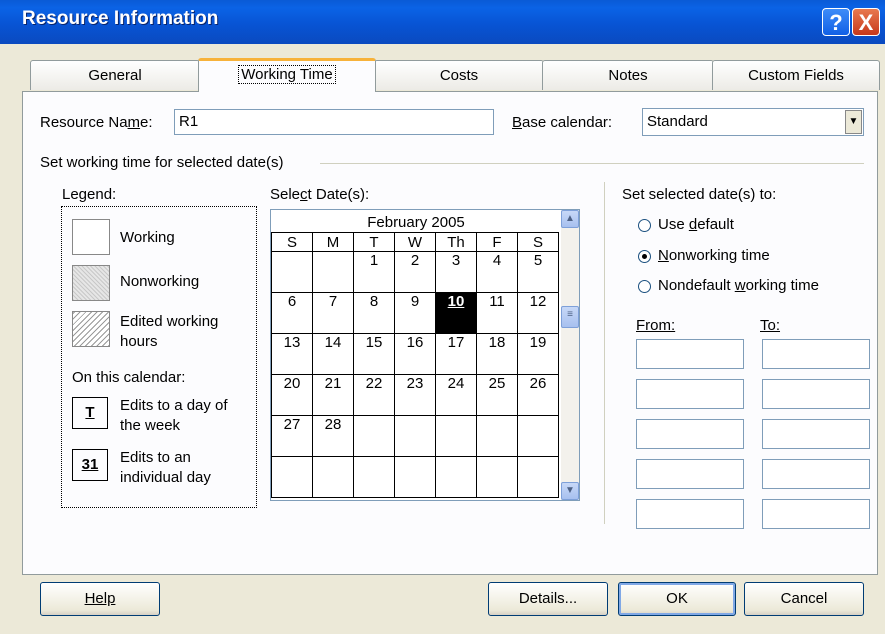 The width and height of the screenshot is (885, 634). I want to click on calendar-week: 12345, so click(415, 272).